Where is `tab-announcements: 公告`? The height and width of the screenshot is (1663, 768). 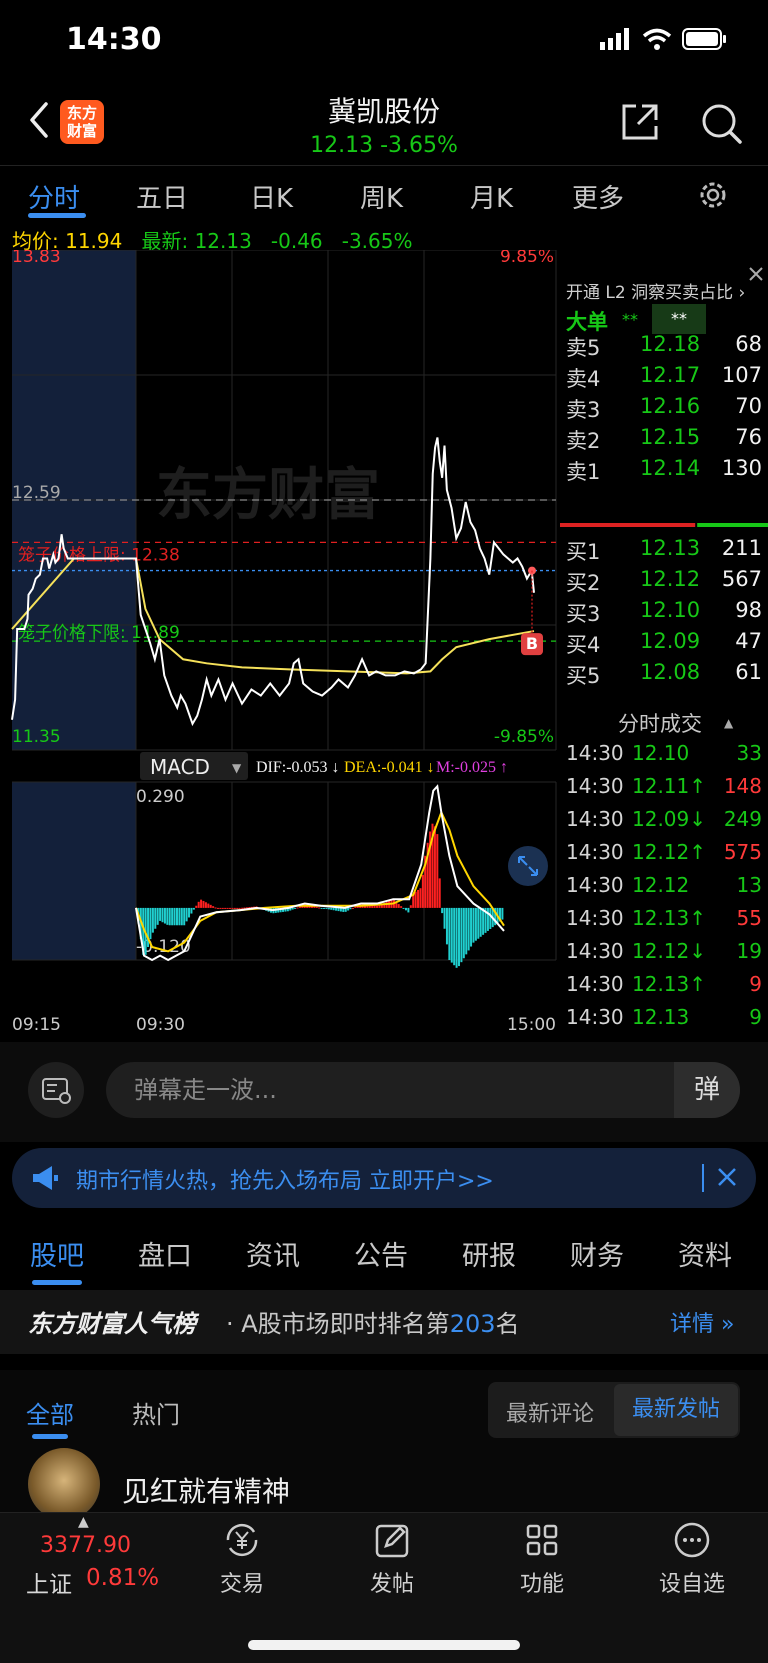
tab-announcements: 公告 is located at coordinates (381, 1253).